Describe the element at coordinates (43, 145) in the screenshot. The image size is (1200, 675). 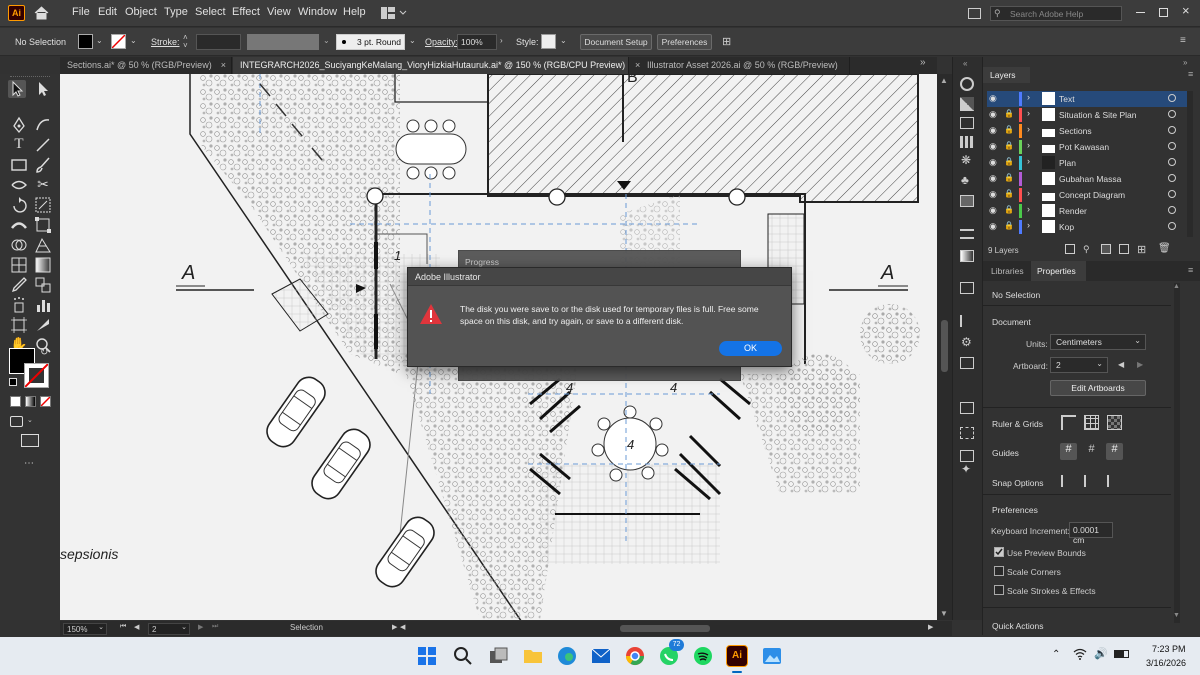
I see `touch-type-tool-icon` at that location.